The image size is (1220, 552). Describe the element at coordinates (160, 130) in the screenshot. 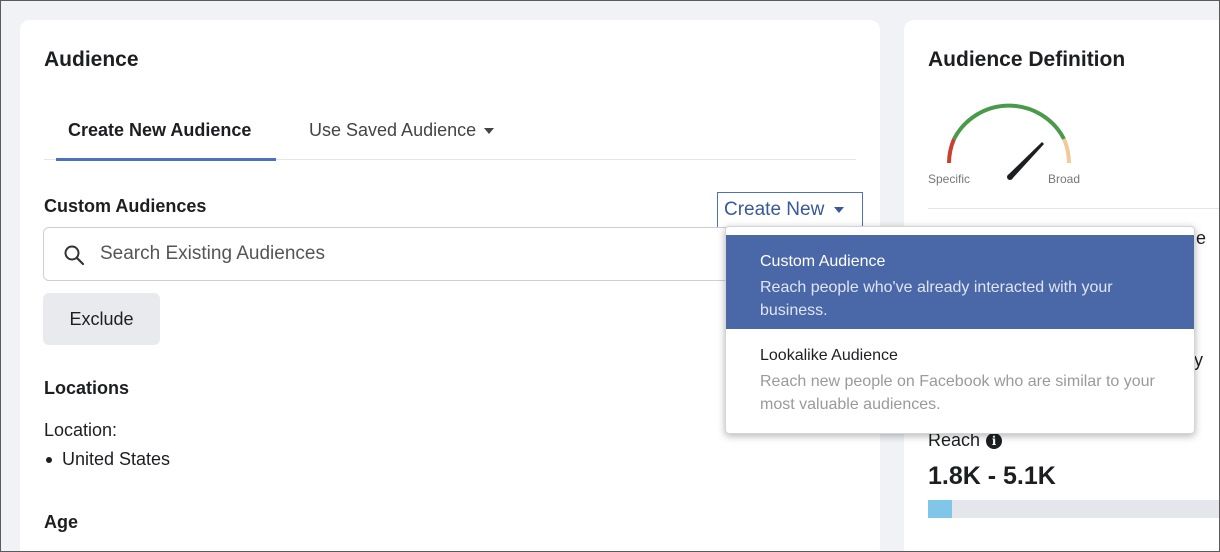

I see `tab-create-new-audience-label: Create New Audience` at that location.